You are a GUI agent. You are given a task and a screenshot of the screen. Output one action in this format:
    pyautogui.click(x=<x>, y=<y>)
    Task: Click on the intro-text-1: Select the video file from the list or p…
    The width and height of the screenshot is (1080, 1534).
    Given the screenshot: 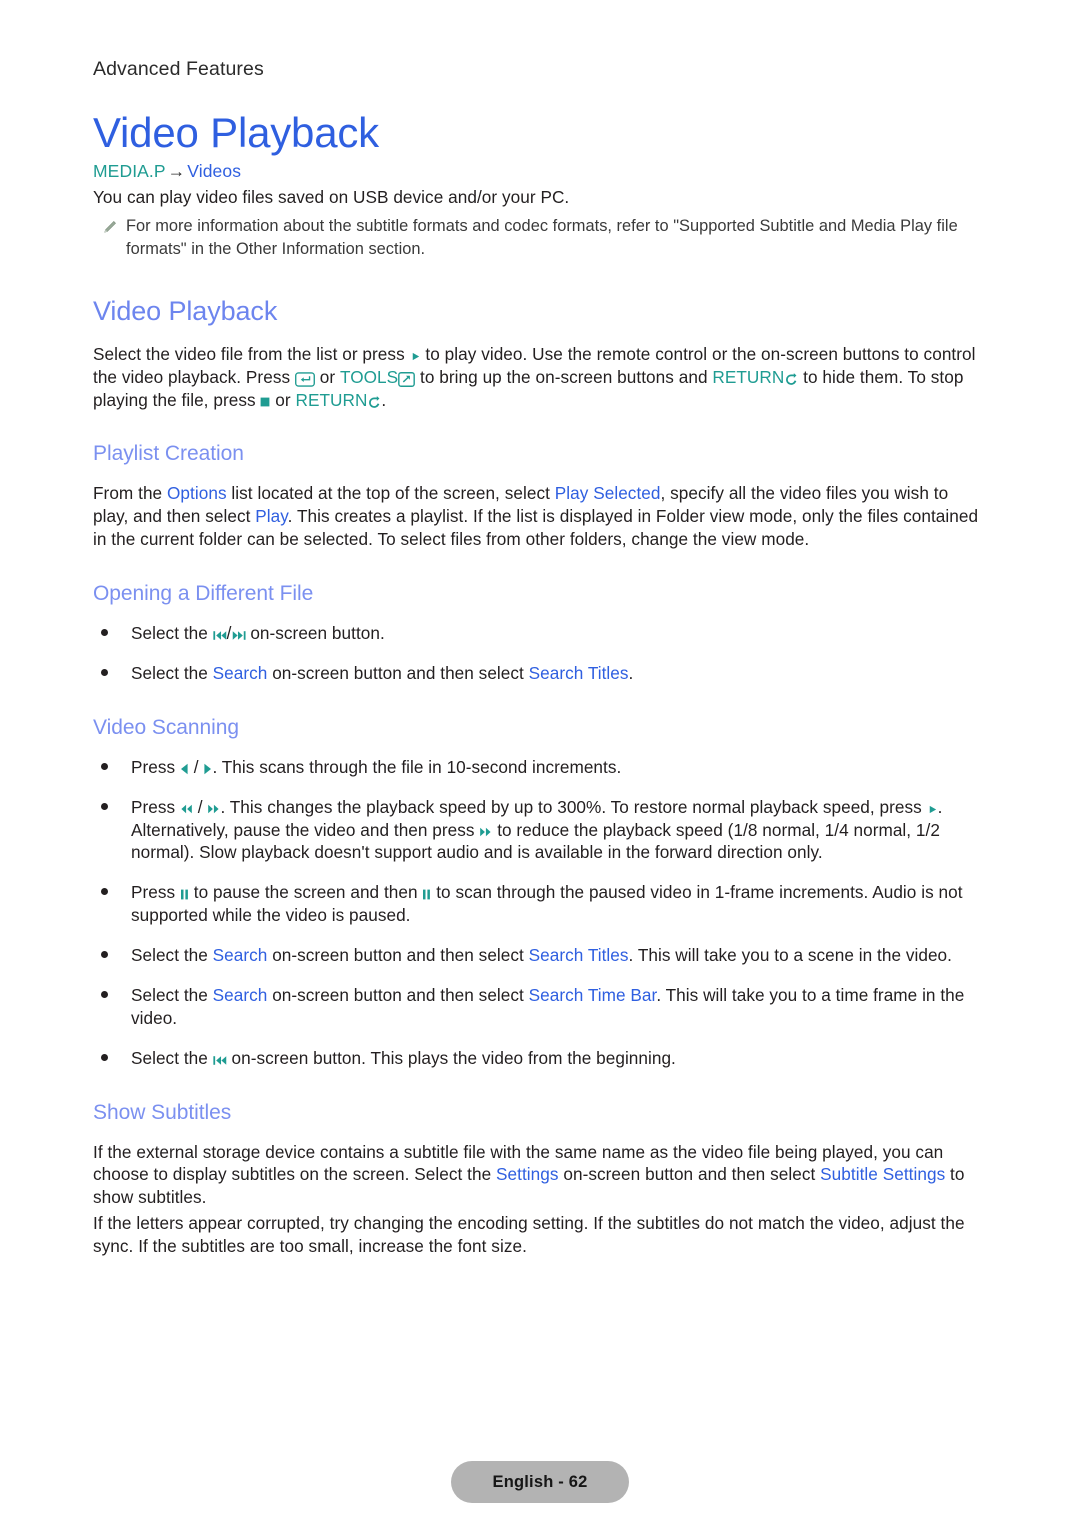 What is the action you would take?
    pyautogui.click(x=249, y=353)
    